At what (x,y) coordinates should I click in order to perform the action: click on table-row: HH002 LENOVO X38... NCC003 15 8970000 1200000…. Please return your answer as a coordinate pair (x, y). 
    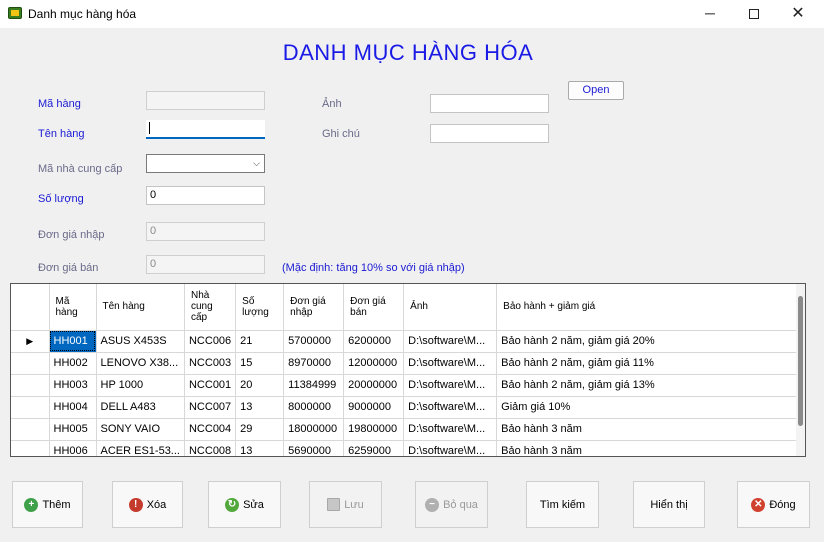
    Looking at the image, I should click on (407, 363).